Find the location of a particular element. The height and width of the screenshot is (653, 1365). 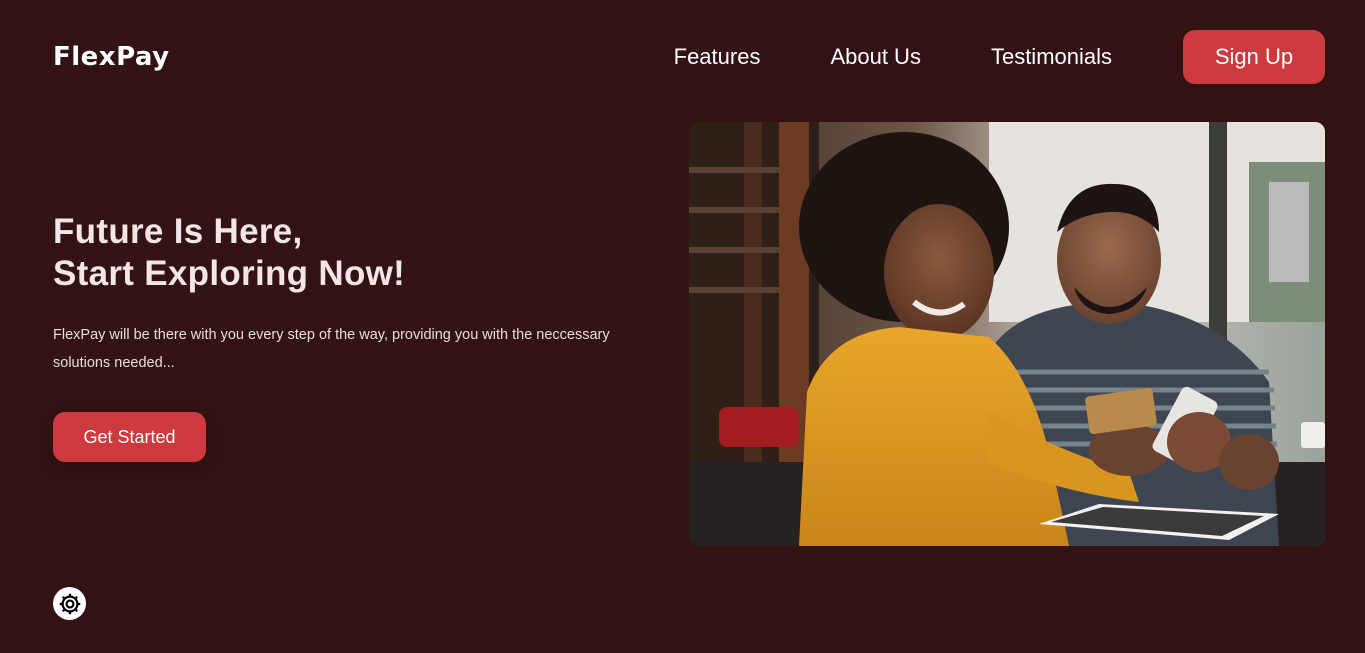

main-nav: Features About Us Testimonials Sign Up is located at coordinates (999, 57).